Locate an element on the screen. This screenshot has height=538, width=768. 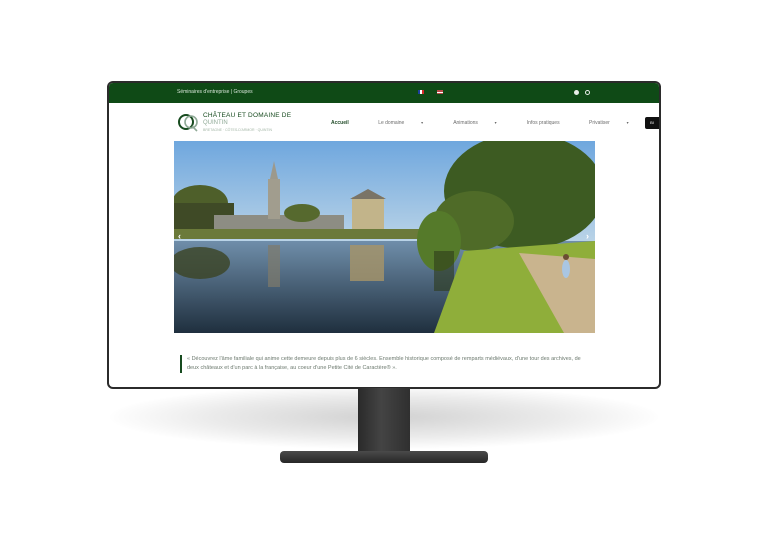
nav-item-animations: Animations ▼ is located at coordinates (482, 123).